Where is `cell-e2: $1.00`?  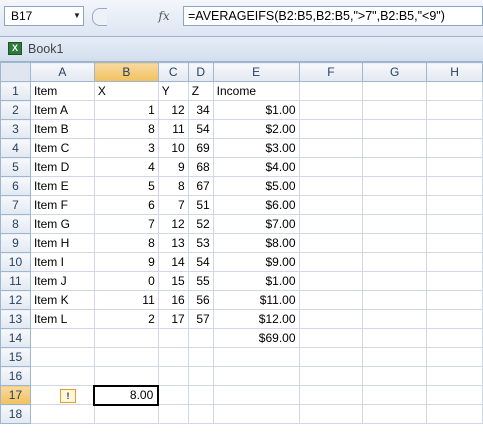
cell-e2: $1.00 is located at coordinates (256, 110).